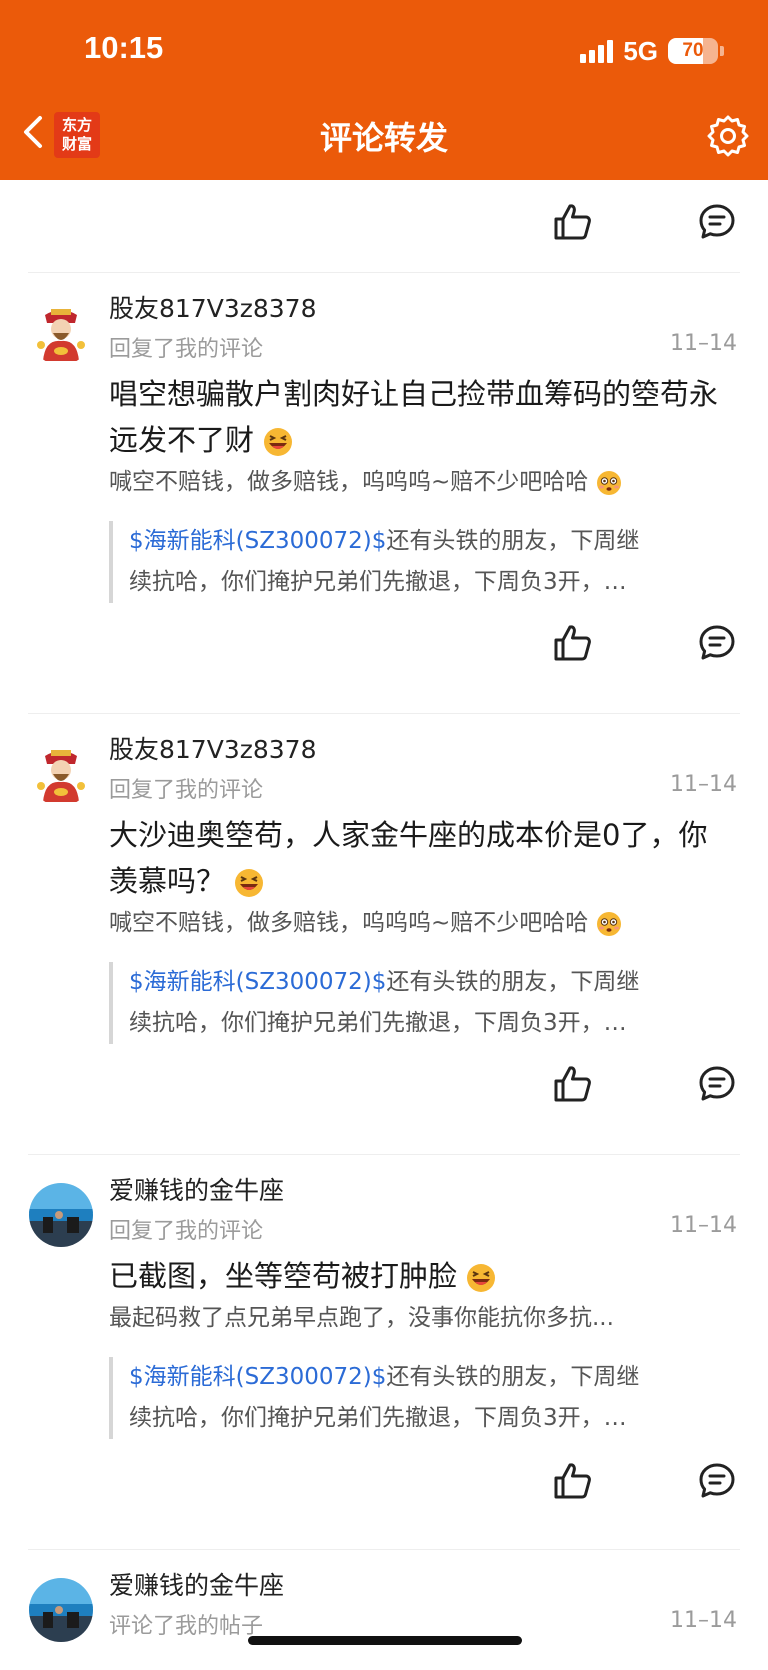 The height and width of the screenshot is (1670, 768). I want to click on network-type: 5G, so click(640, 50).